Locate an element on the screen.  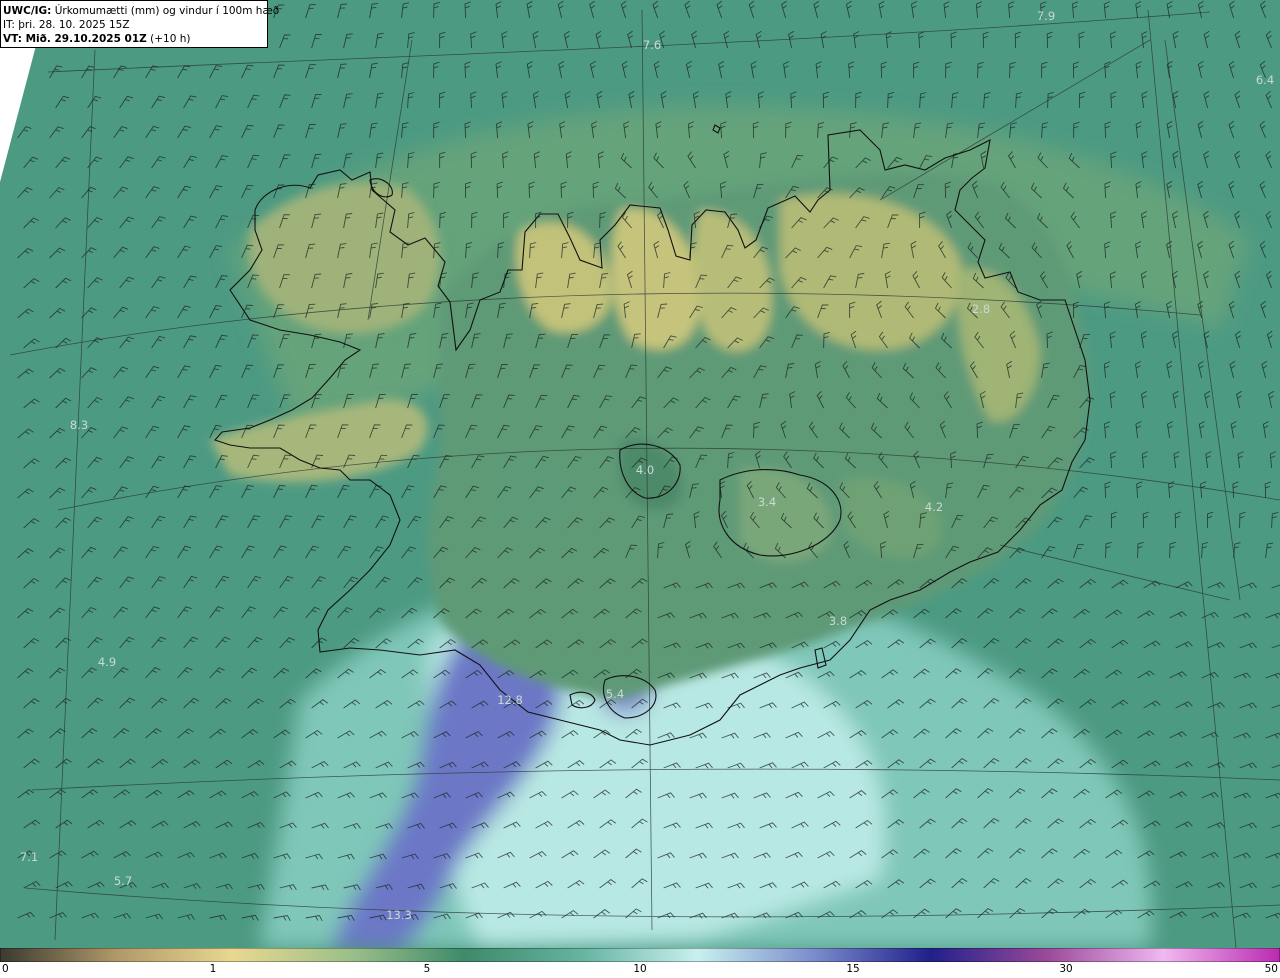
value-label: 8.3 is located at coordinates (79, 425).